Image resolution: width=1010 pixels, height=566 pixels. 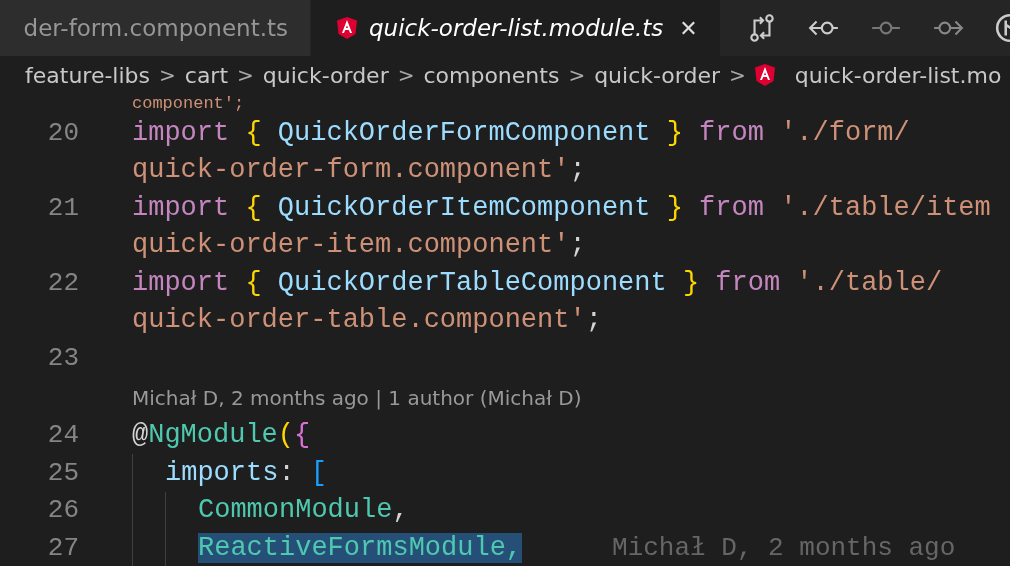 I want to click on inline-blame: Michał D, 2 months ago, so click(x=784, y=547).